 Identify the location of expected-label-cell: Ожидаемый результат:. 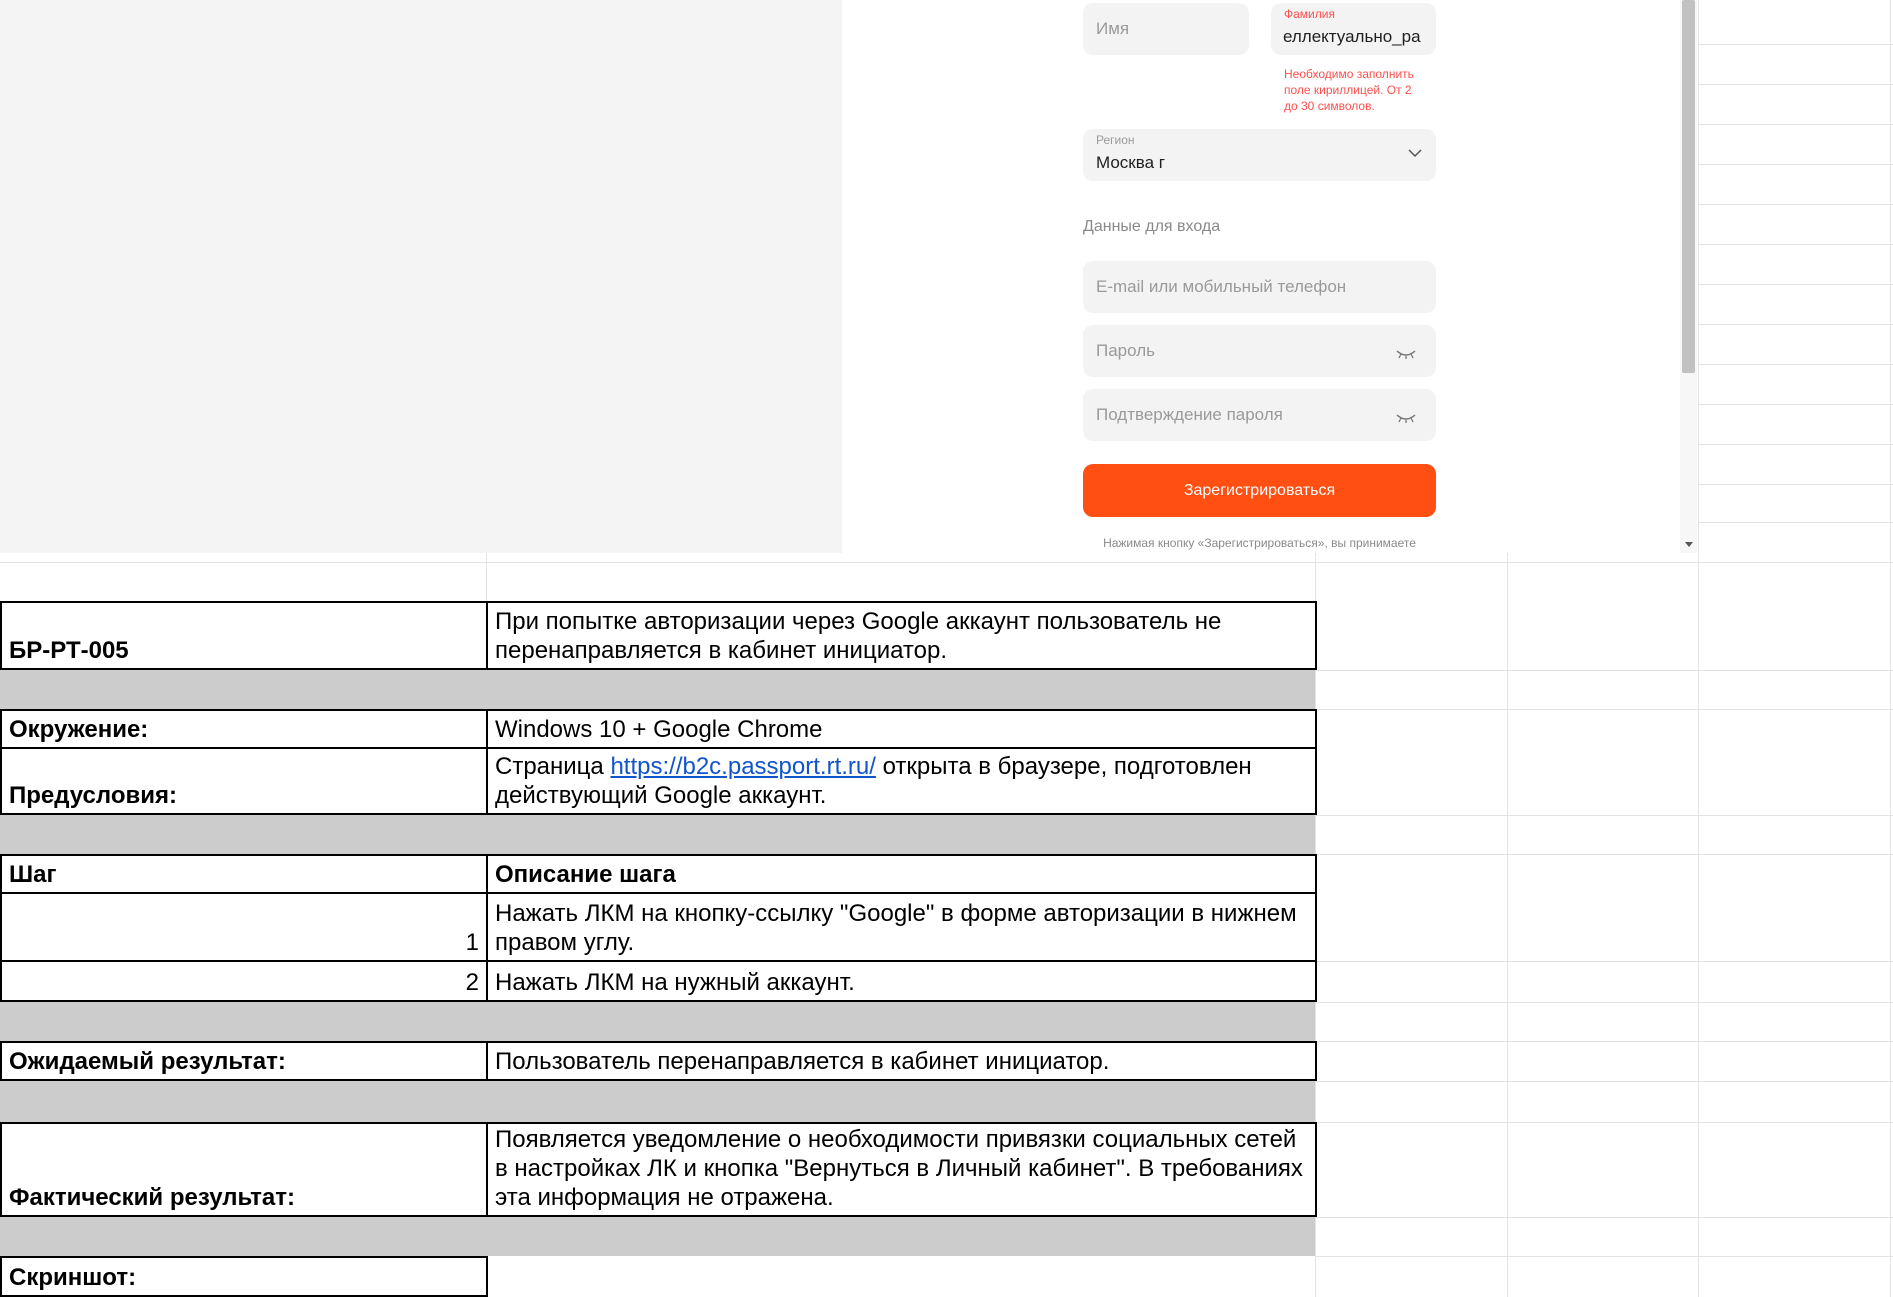
(244, 1061).